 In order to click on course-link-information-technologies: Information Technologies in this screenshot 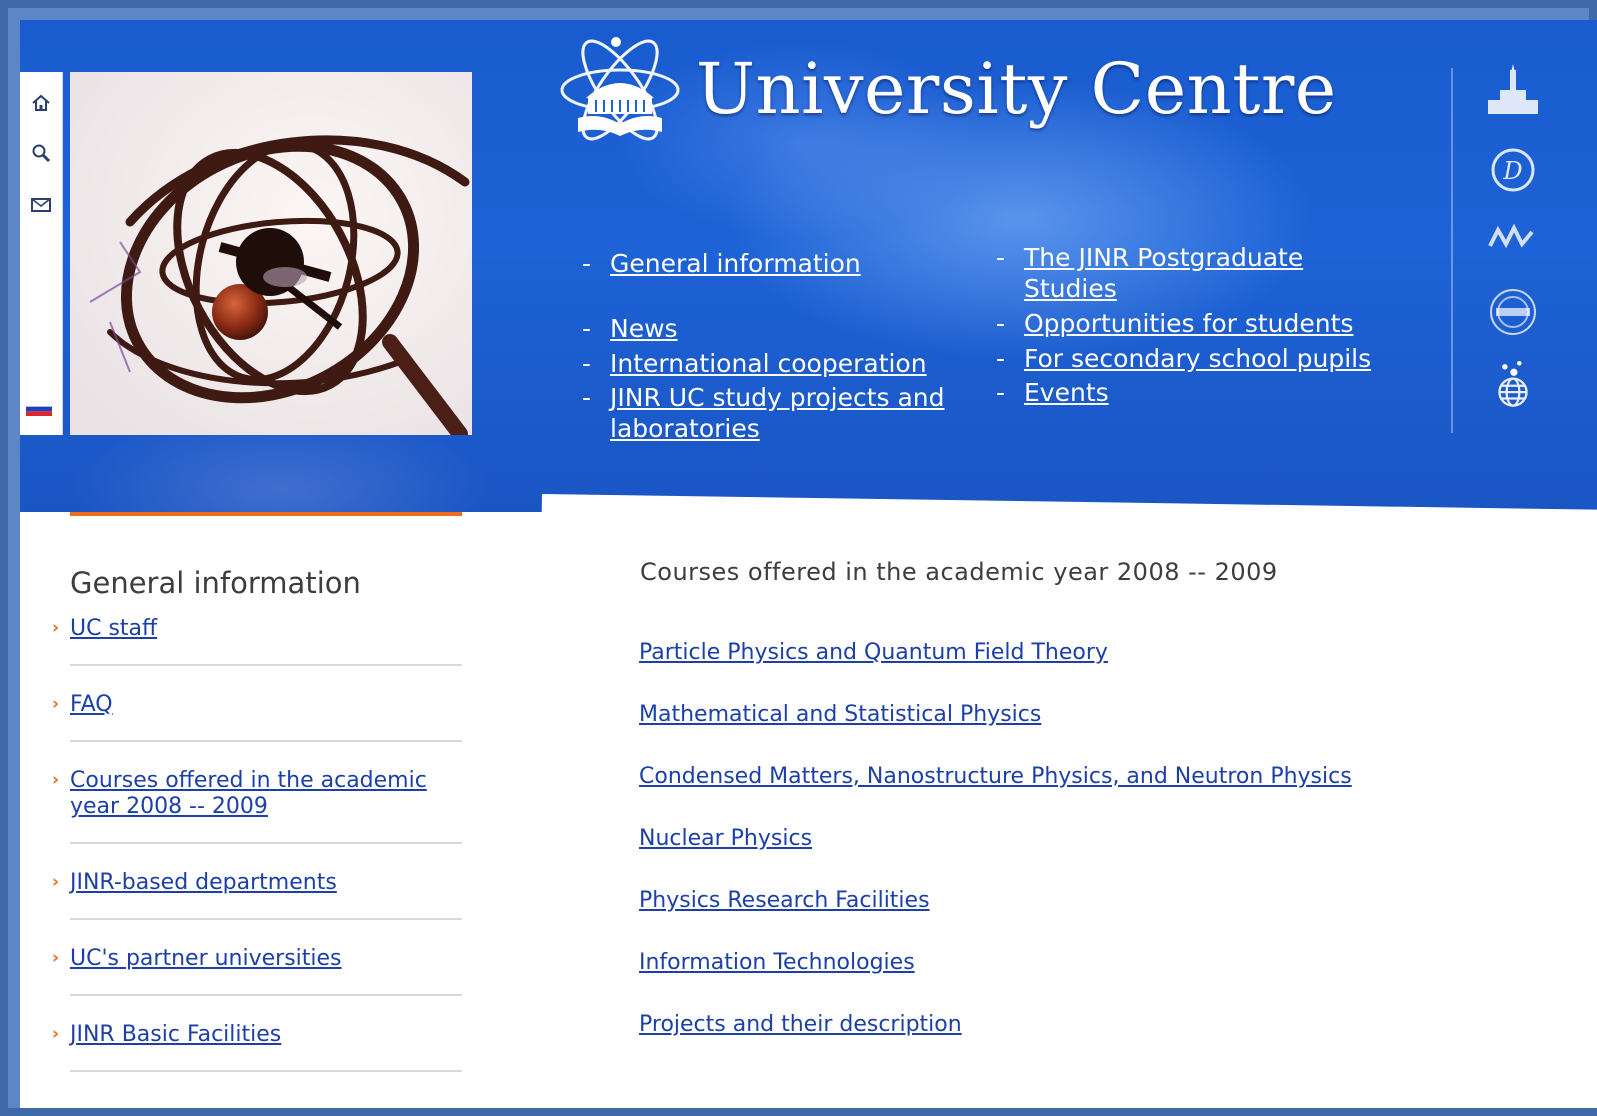, I will do `click(777, 962)`.